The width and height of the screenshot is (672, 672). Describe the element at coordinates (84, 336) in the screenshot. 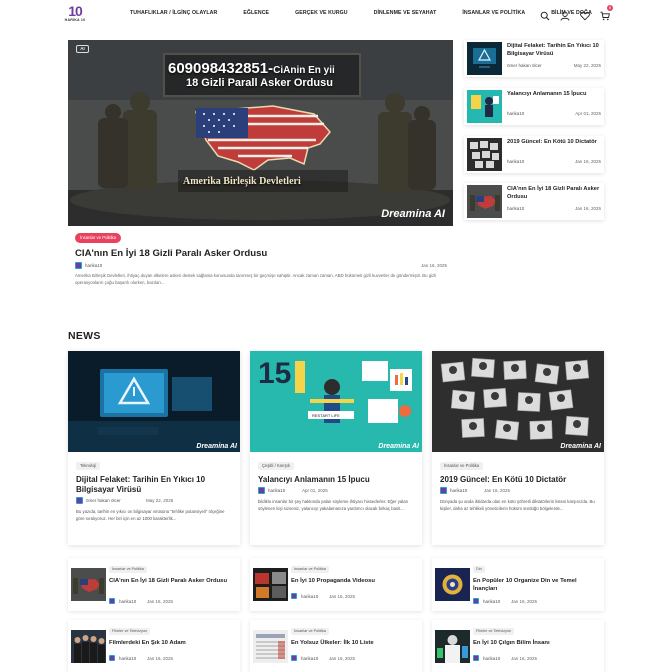

I see `news-section-heading: NEWS` at that location.